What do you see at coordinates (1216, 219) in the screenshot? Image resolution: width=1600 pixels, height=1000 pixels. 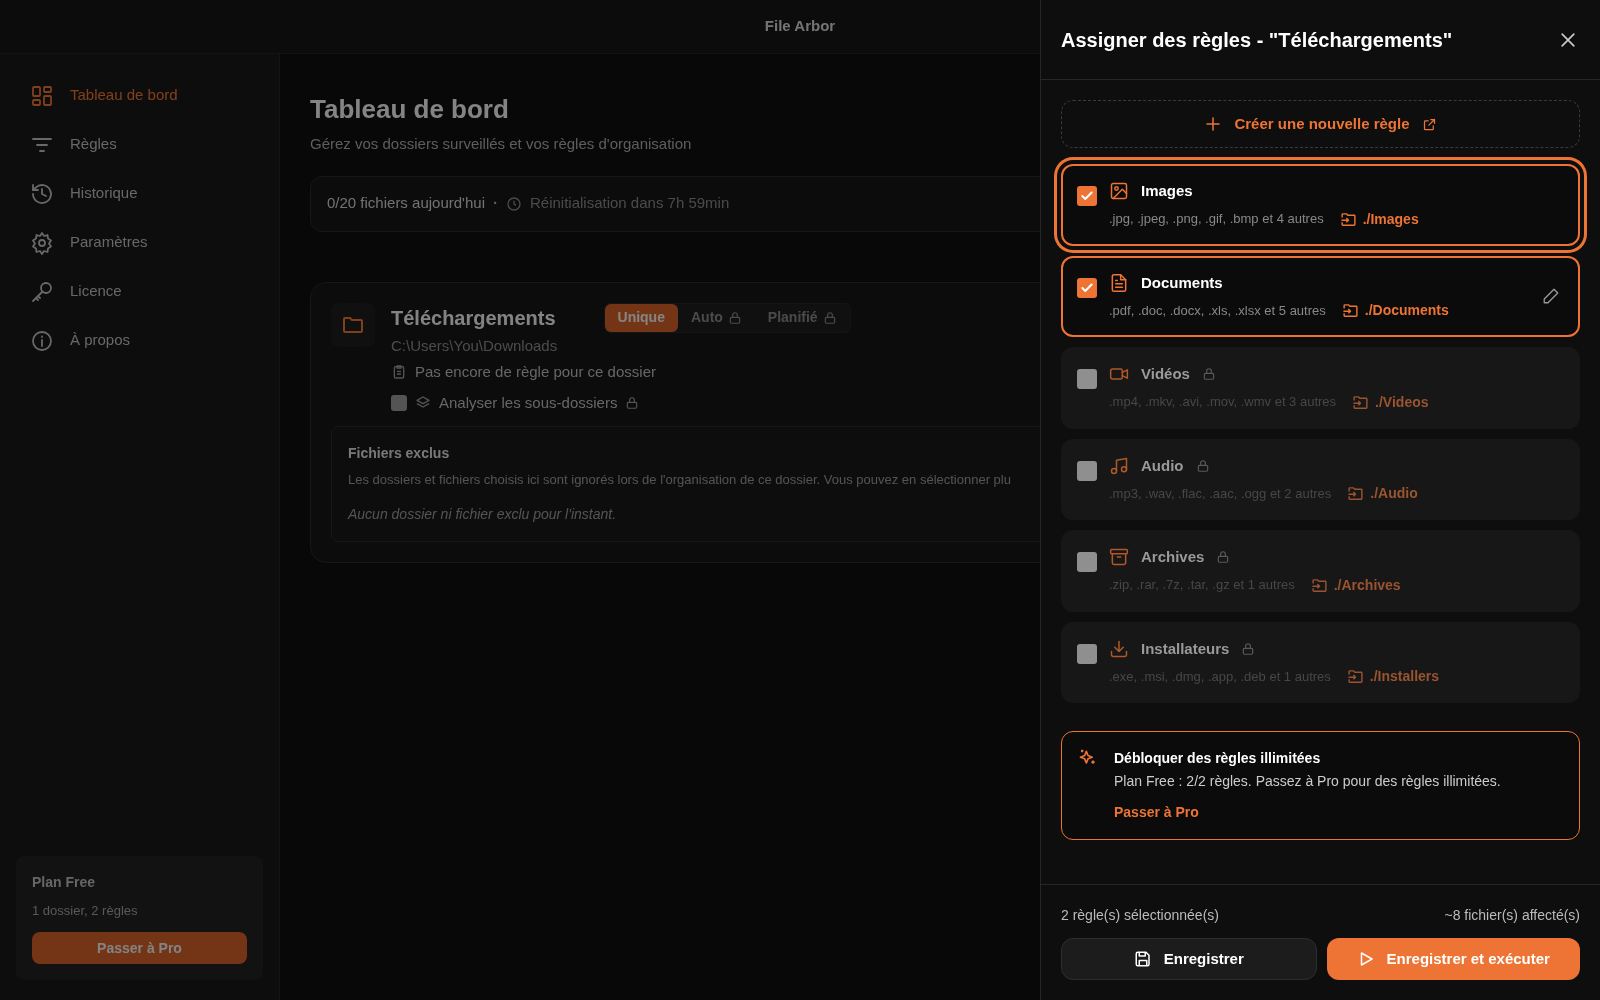 I see `rule-extensions: .jpg, .jpeg, .png, .gif, .bmp et 4 autres` at bounding box center [1216, 219].